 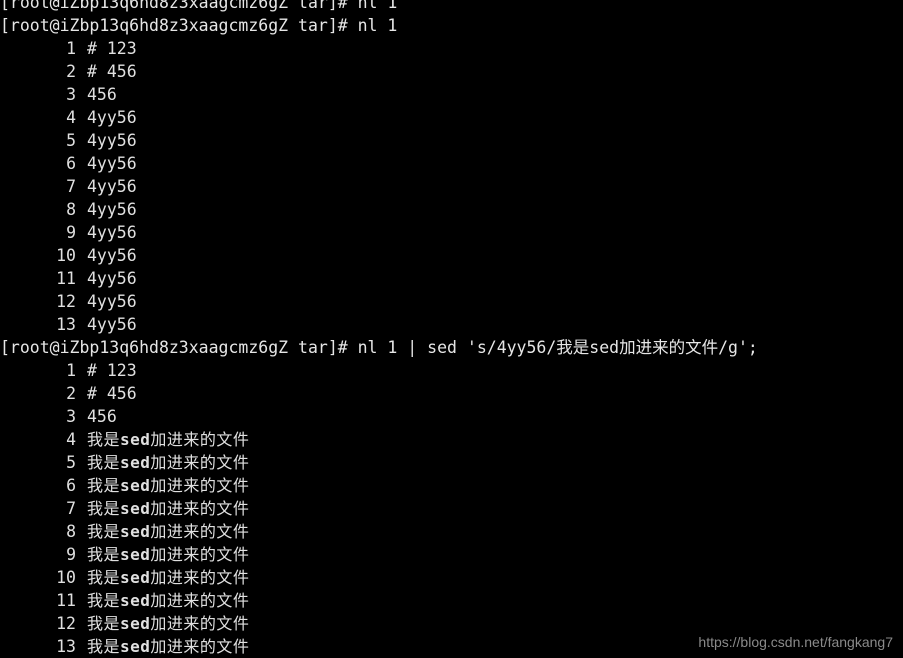 What do you see at coordinates (451, 508) in the screenshot?
I see `output-line: 7 我是sed加进来的文件` at bounding box center [451, 508].